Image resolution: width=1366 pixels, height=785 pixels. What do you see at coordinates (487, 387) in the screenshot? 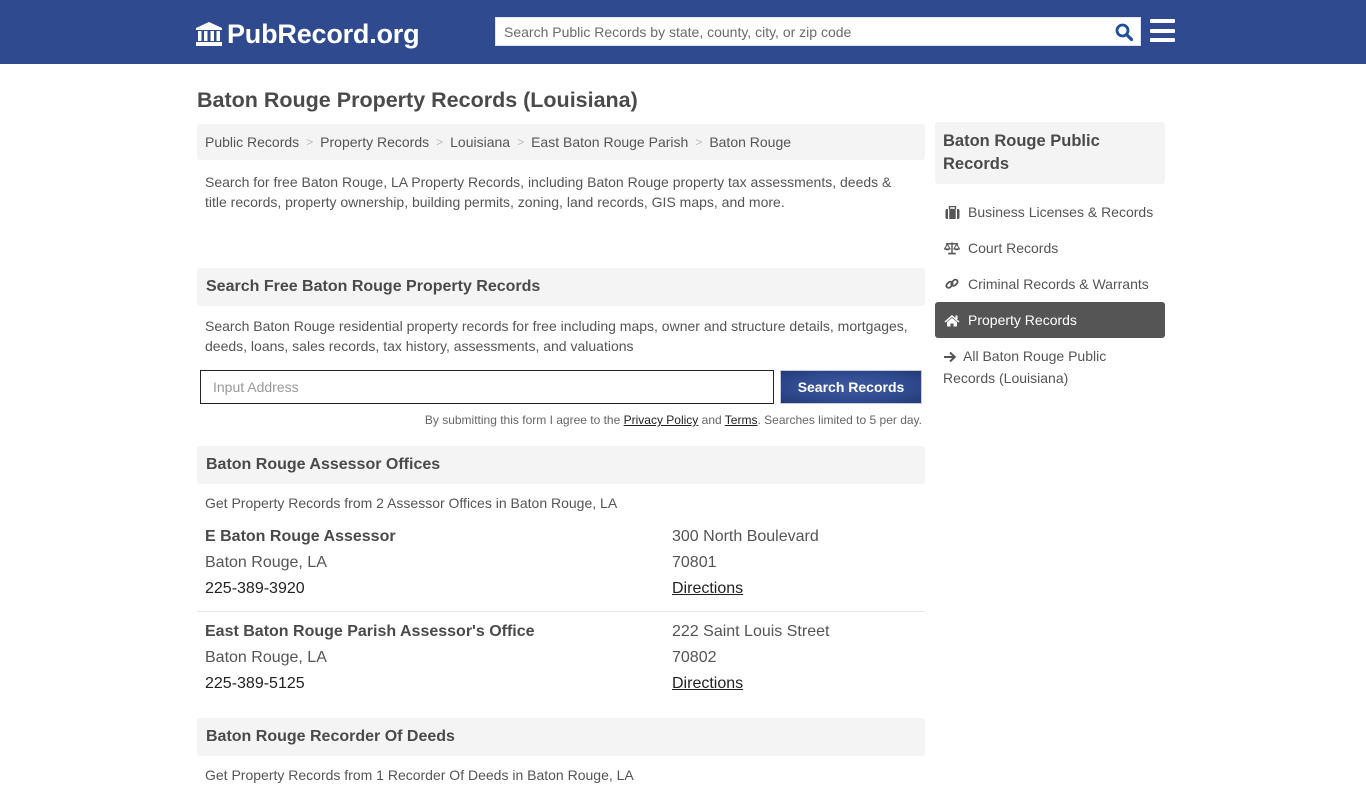
I see `address-input` at bounding box center [487, 387].